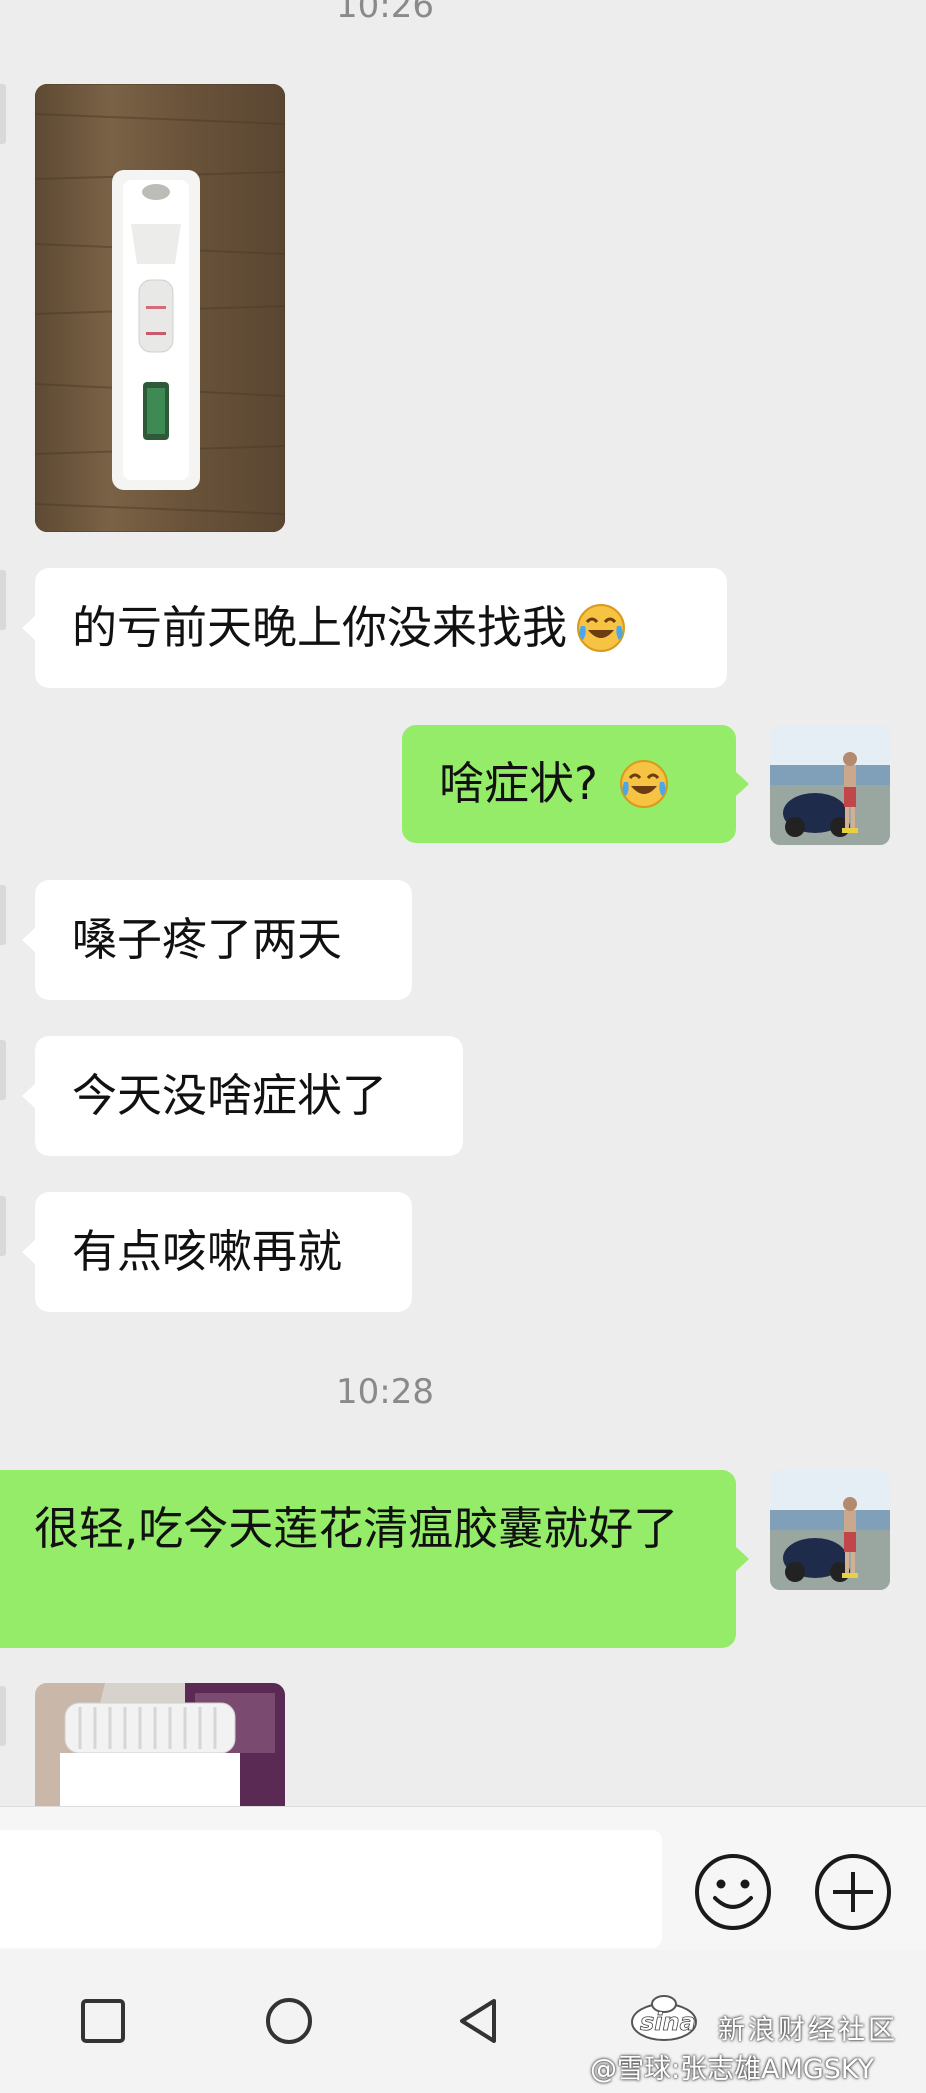 Image resolution: width=926 pixels, height=2093 pixels. Describe the element at coordinates (668, 2022) in the screenshot. I see `svg-text: sina` at that location.